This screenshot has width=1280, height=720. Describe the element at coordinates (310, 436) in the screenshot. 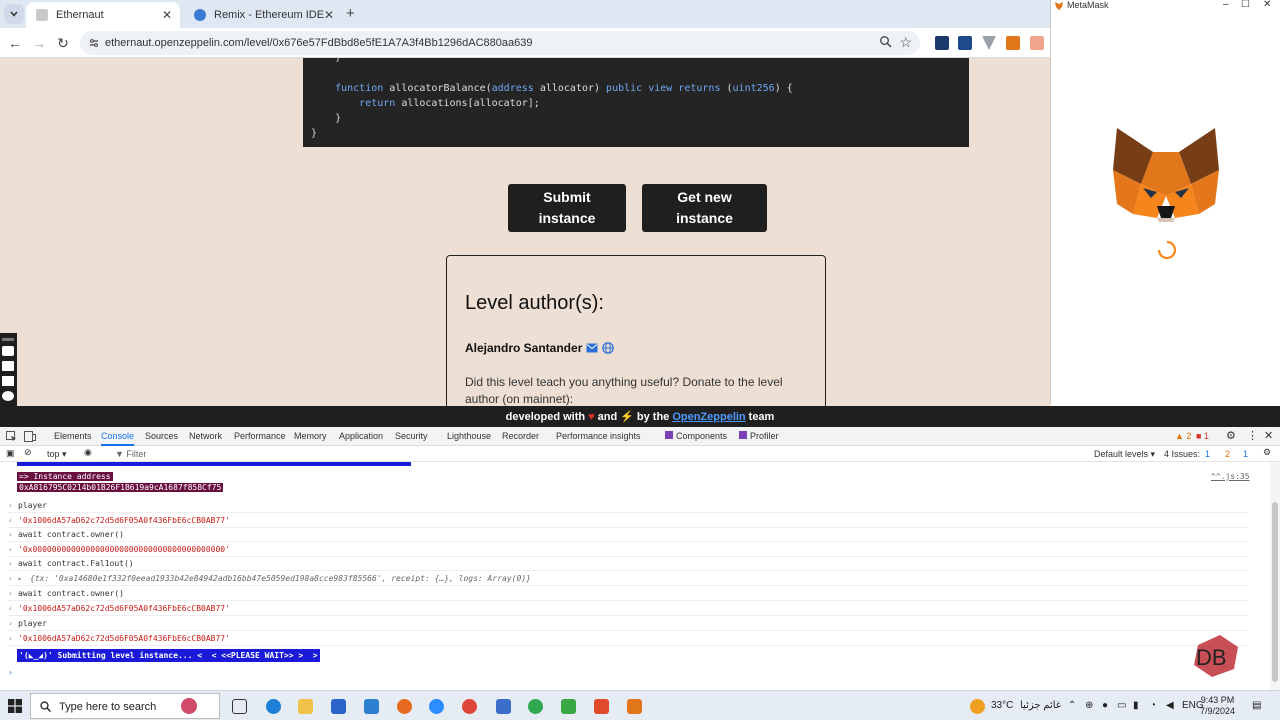

I see `devtools-tab-memory: Memory` at that location.